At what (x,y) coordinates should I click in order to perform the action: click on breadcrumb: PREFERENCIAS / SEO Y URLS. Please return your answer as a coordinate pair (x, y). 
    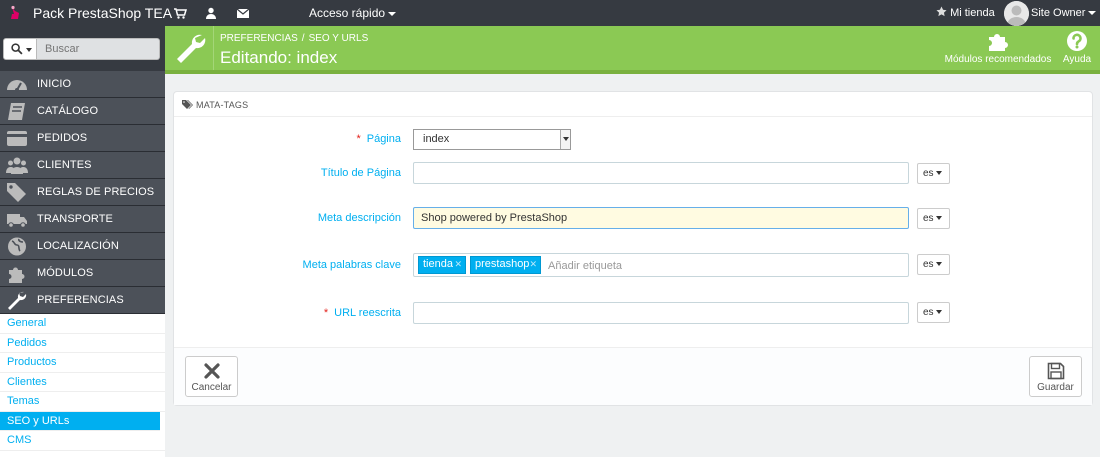
    Looking at the image, I should click on (294, 38).